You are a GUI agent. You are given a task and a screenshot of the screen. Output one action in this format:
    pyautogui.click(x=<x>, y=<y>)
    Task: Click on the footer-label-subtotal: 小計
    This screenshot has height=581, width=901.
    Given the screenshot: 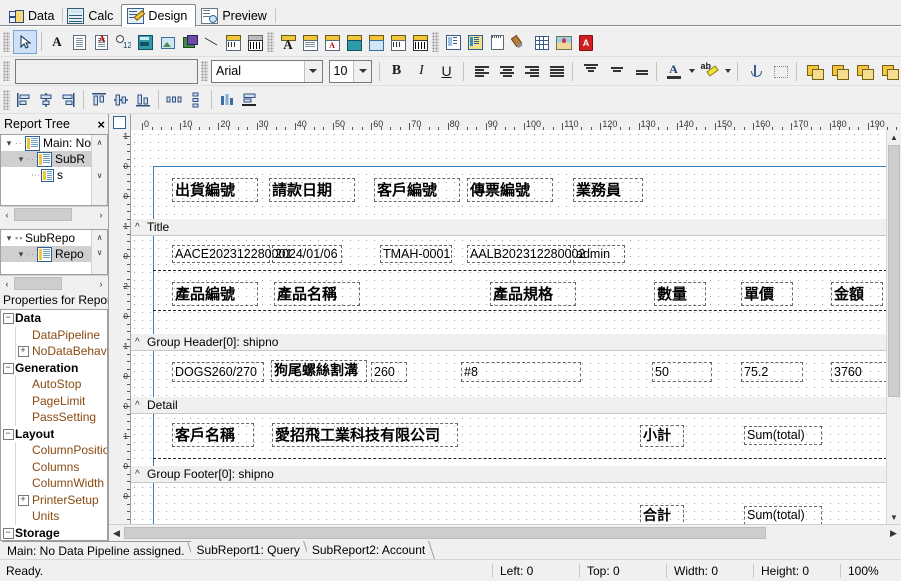 What is the action you would take?
    pyautogui.click(x=662, y=436)
    